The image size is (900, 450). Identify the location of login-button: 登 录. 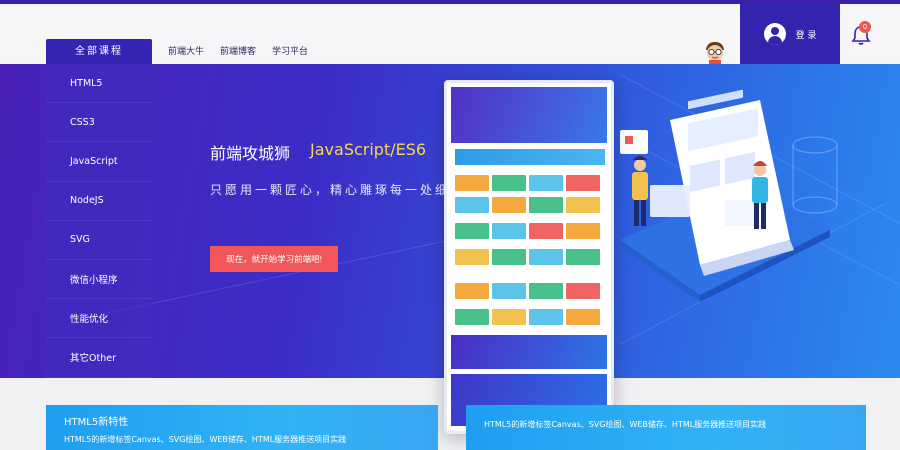
(790, 34).